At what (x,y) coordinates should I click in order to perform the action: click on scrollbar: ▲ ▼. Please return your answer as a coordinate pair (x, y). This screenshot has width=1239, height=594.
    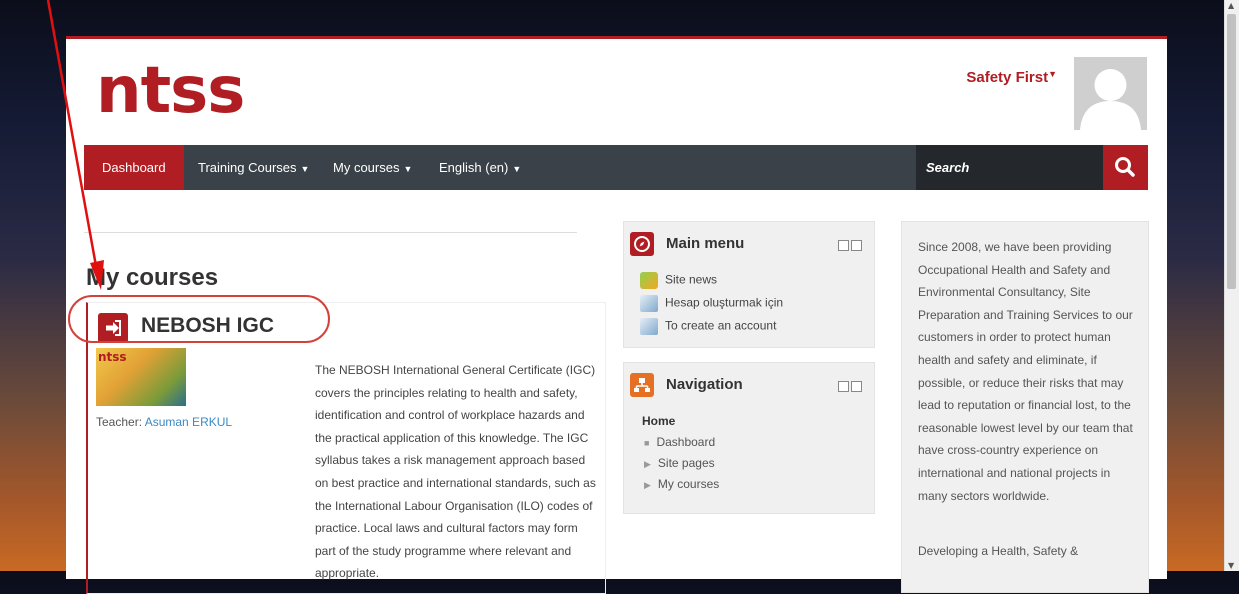
    Looking at the image, I should click on (1231, 285).